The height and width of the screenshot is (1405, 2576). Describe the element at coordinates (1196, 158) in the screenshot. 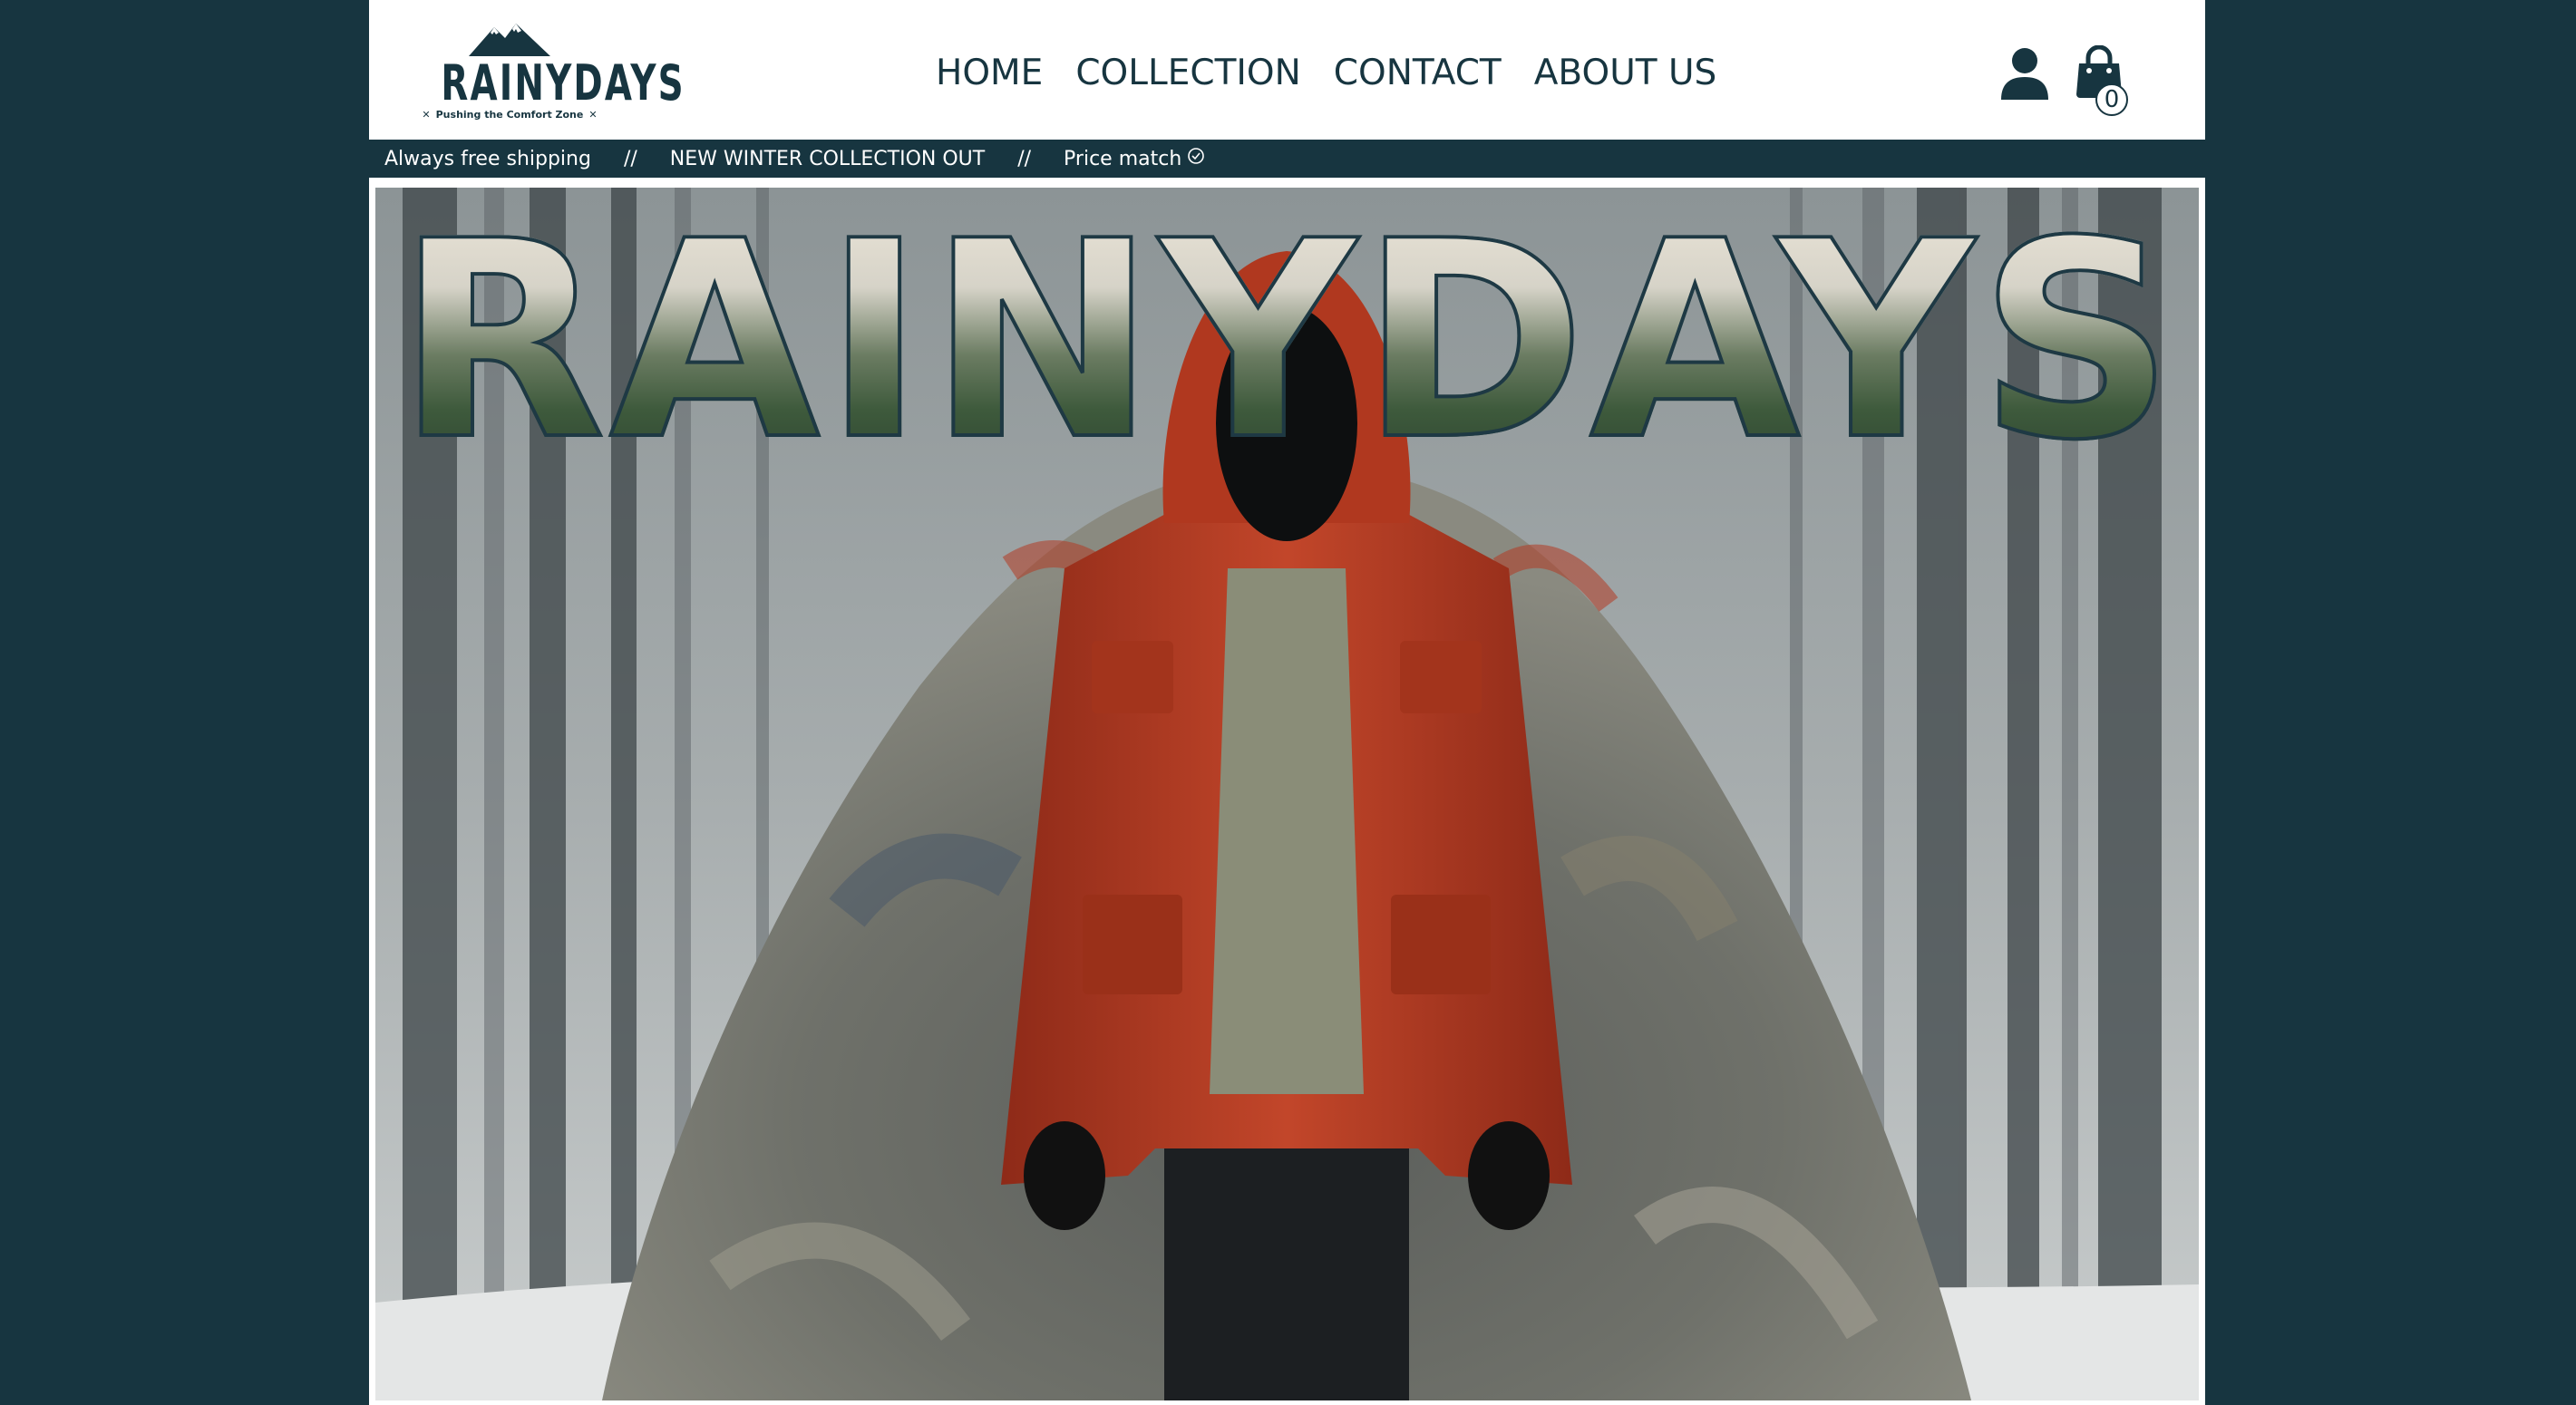

I see `check-circle-icon` at that location.